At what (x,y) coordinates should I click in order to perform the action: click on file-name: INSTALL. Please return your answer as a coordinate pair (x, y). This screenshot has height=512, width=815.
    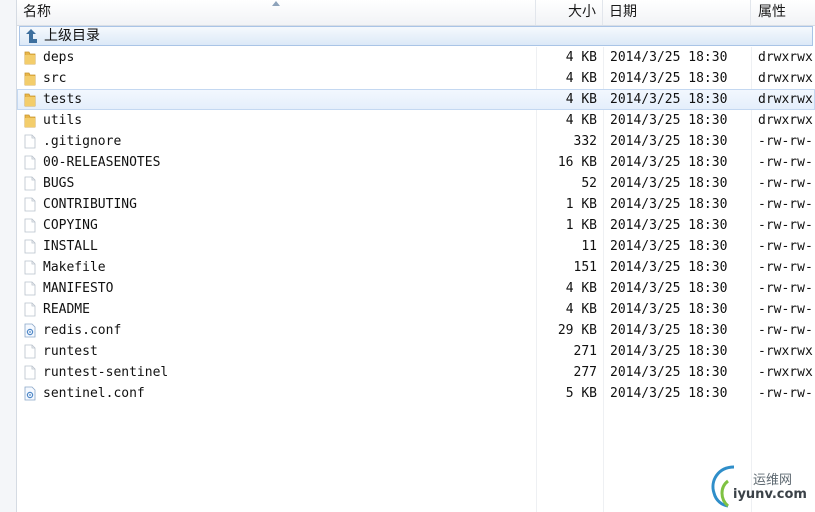
    Looking at the image, I should click on (70, 246).